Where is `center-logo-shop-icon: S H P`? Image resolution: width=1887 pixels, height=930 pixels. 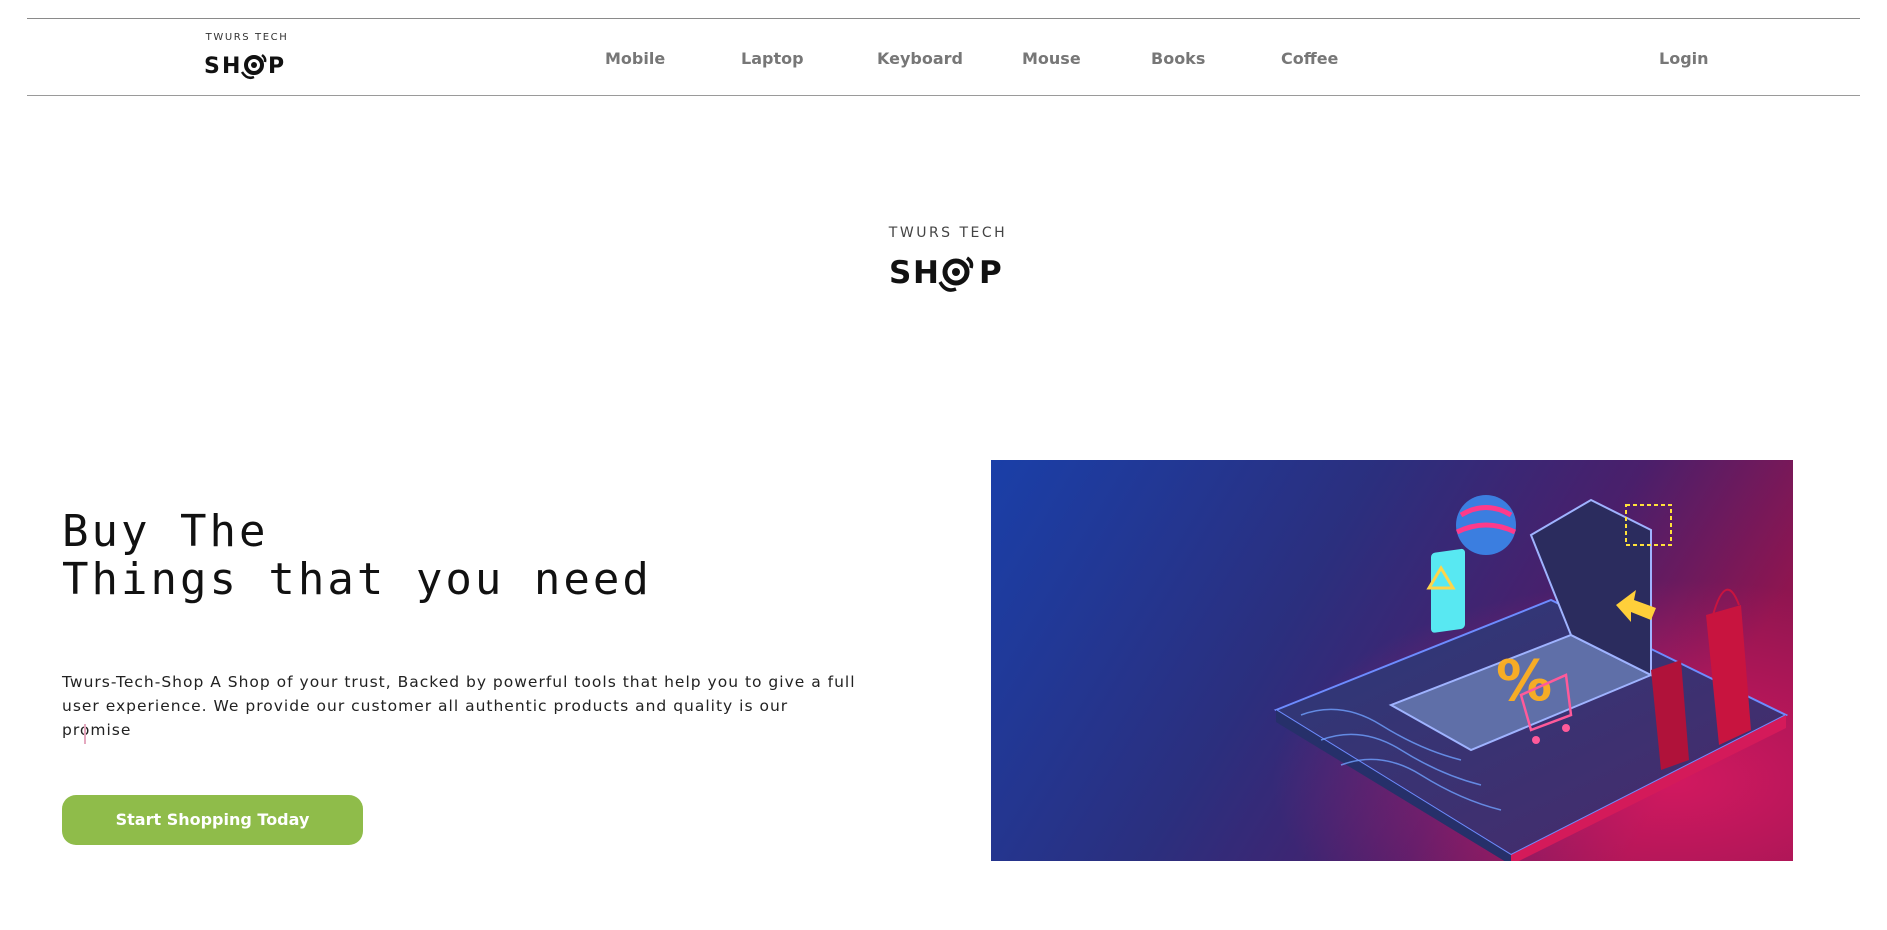 center-logo-shop-icon: S H P is located at coordinates (945, 273).